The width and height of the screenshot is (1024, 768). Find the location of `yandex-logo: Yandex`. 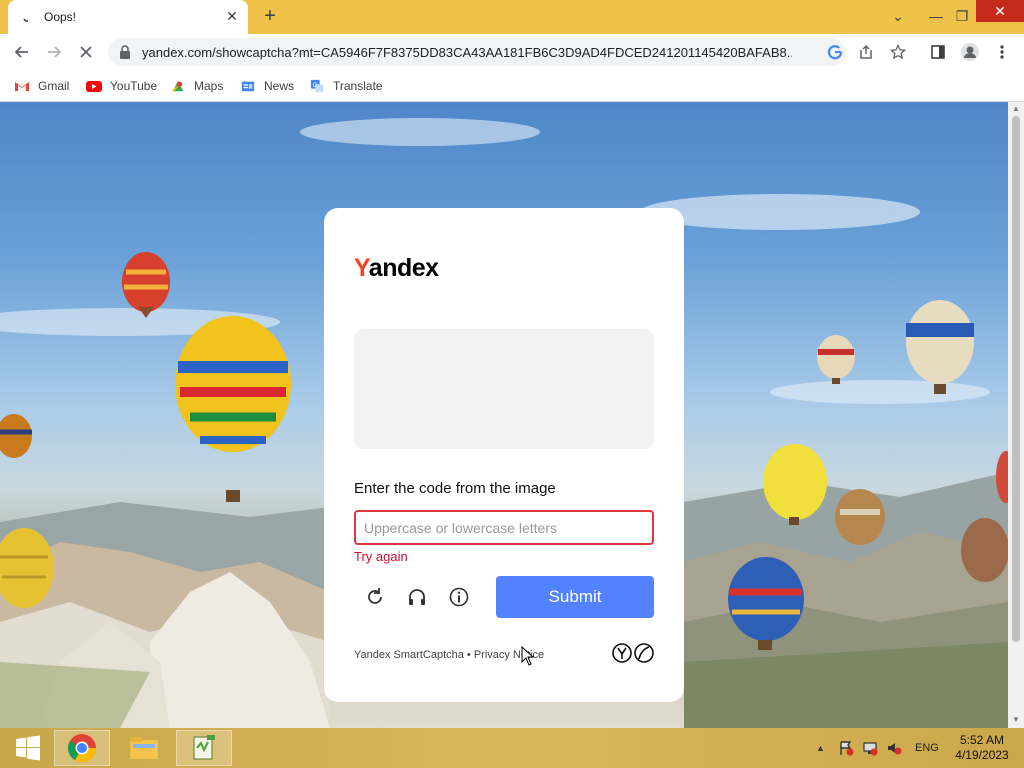

yandex-logo: Yandex is located at coordinates (396, 268).